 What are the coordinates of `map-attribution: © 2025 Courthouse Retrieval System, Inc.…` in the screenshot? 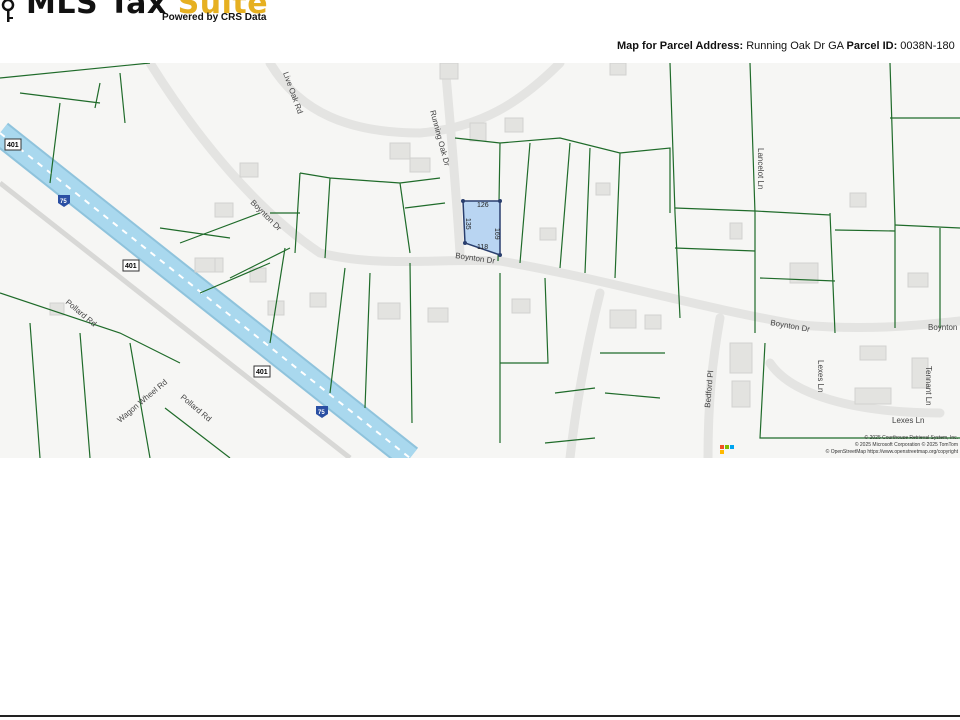 It's located at (892, 445).